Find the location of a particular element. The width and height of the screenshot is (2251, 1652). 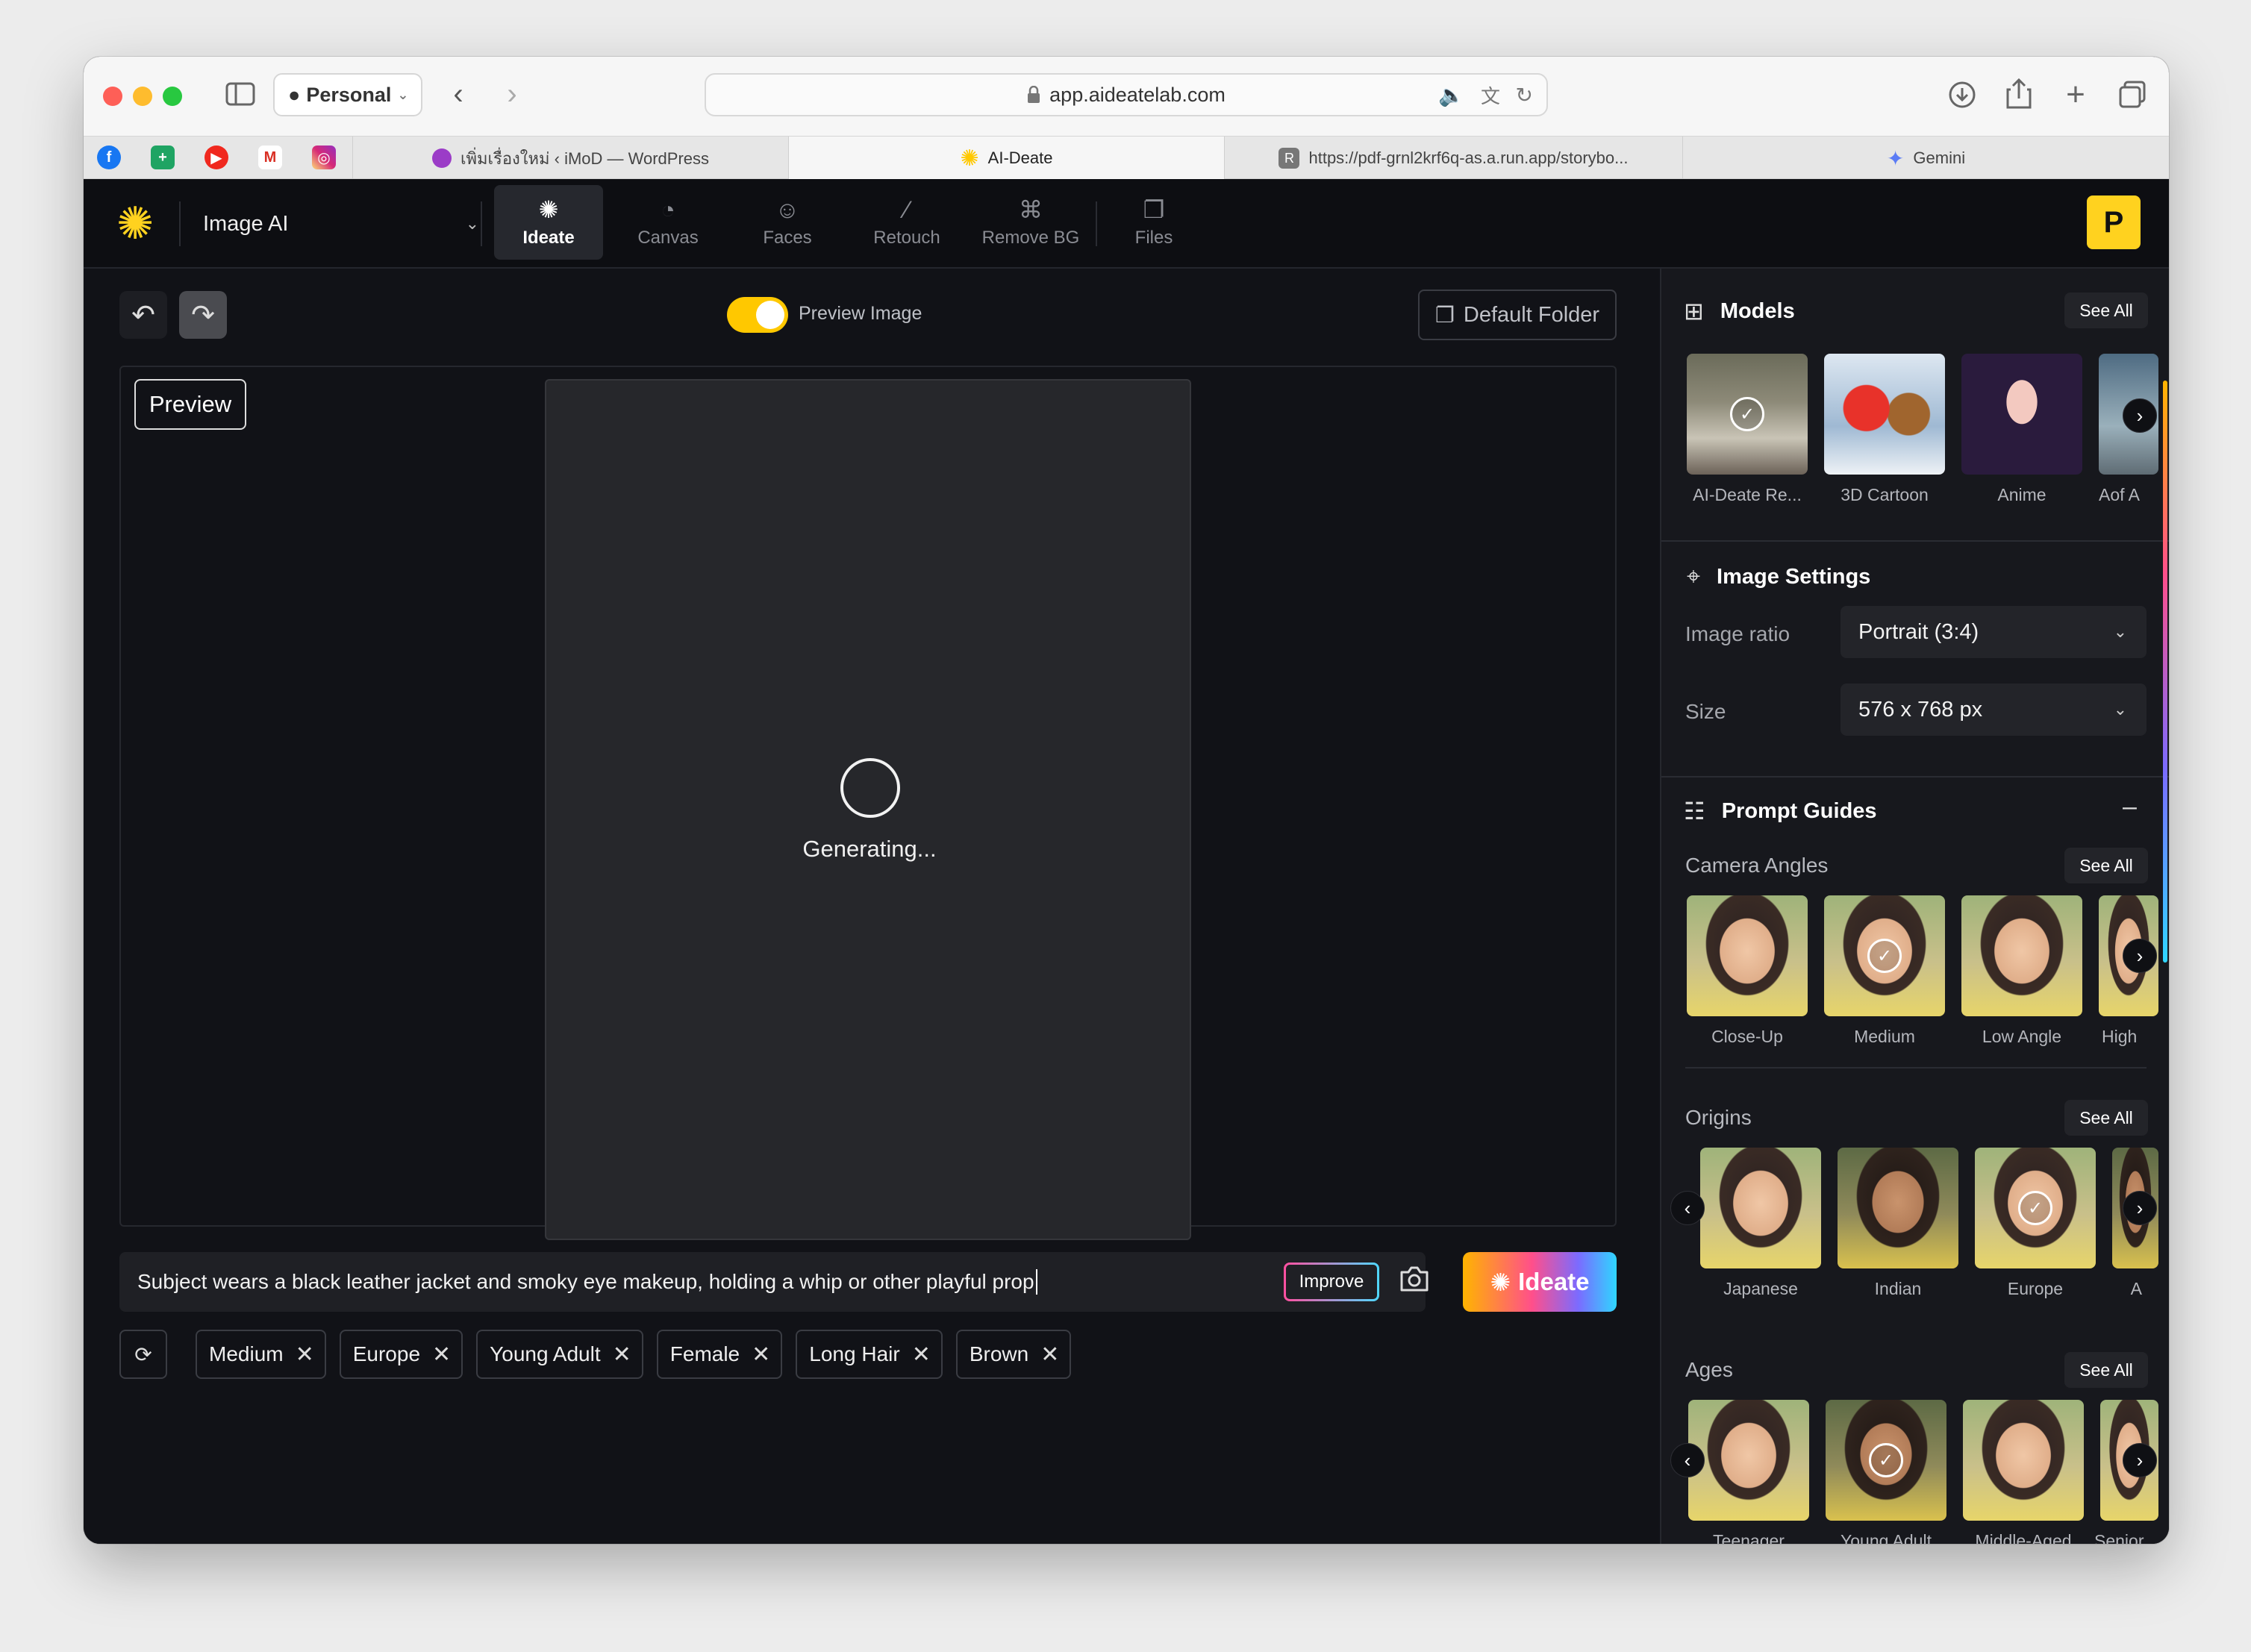

mode-selector: Image AI ⌄ is located at coordinates (341, 223).